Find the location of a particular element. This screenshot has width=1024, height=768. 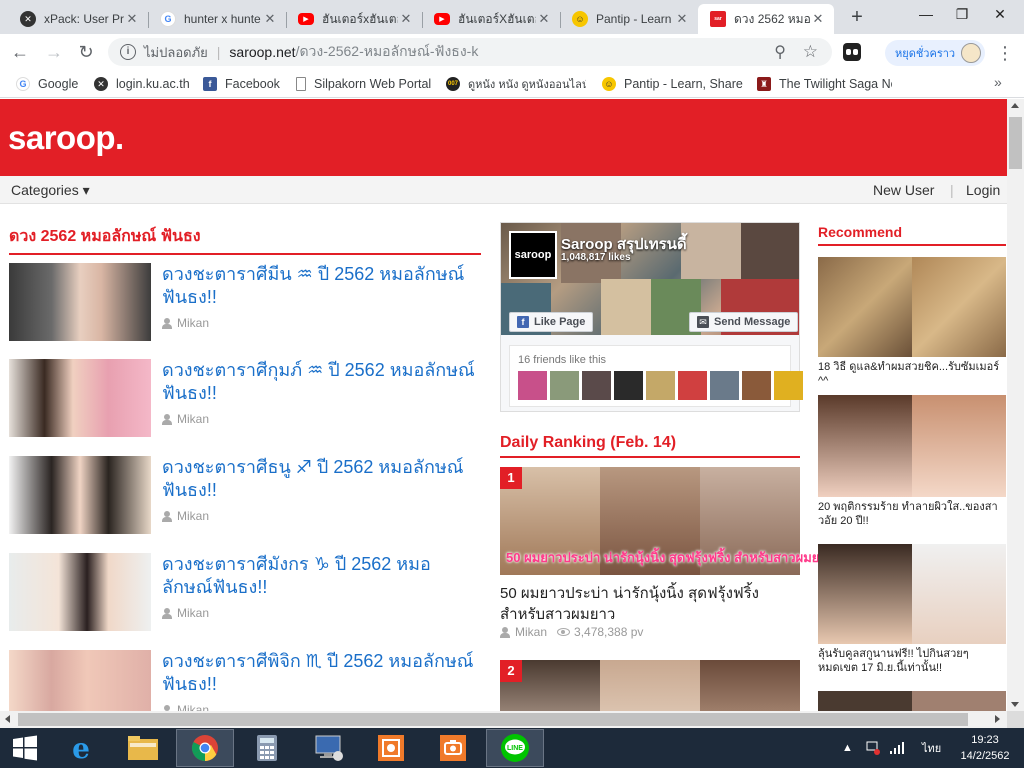

tab-3: ▶ ฮันเตอร์xฮันเตอ ✕ is located at coordinates (354, 19).